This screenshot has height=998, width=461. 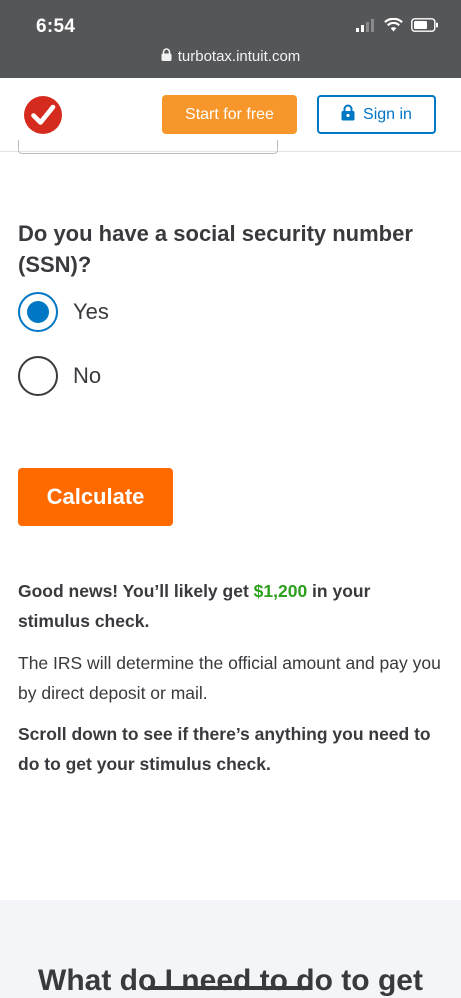 What do you see at coordinates (95, 497) in the screenshot?
I see `calculate-button: Calculate` at bounding box center [95, 497].